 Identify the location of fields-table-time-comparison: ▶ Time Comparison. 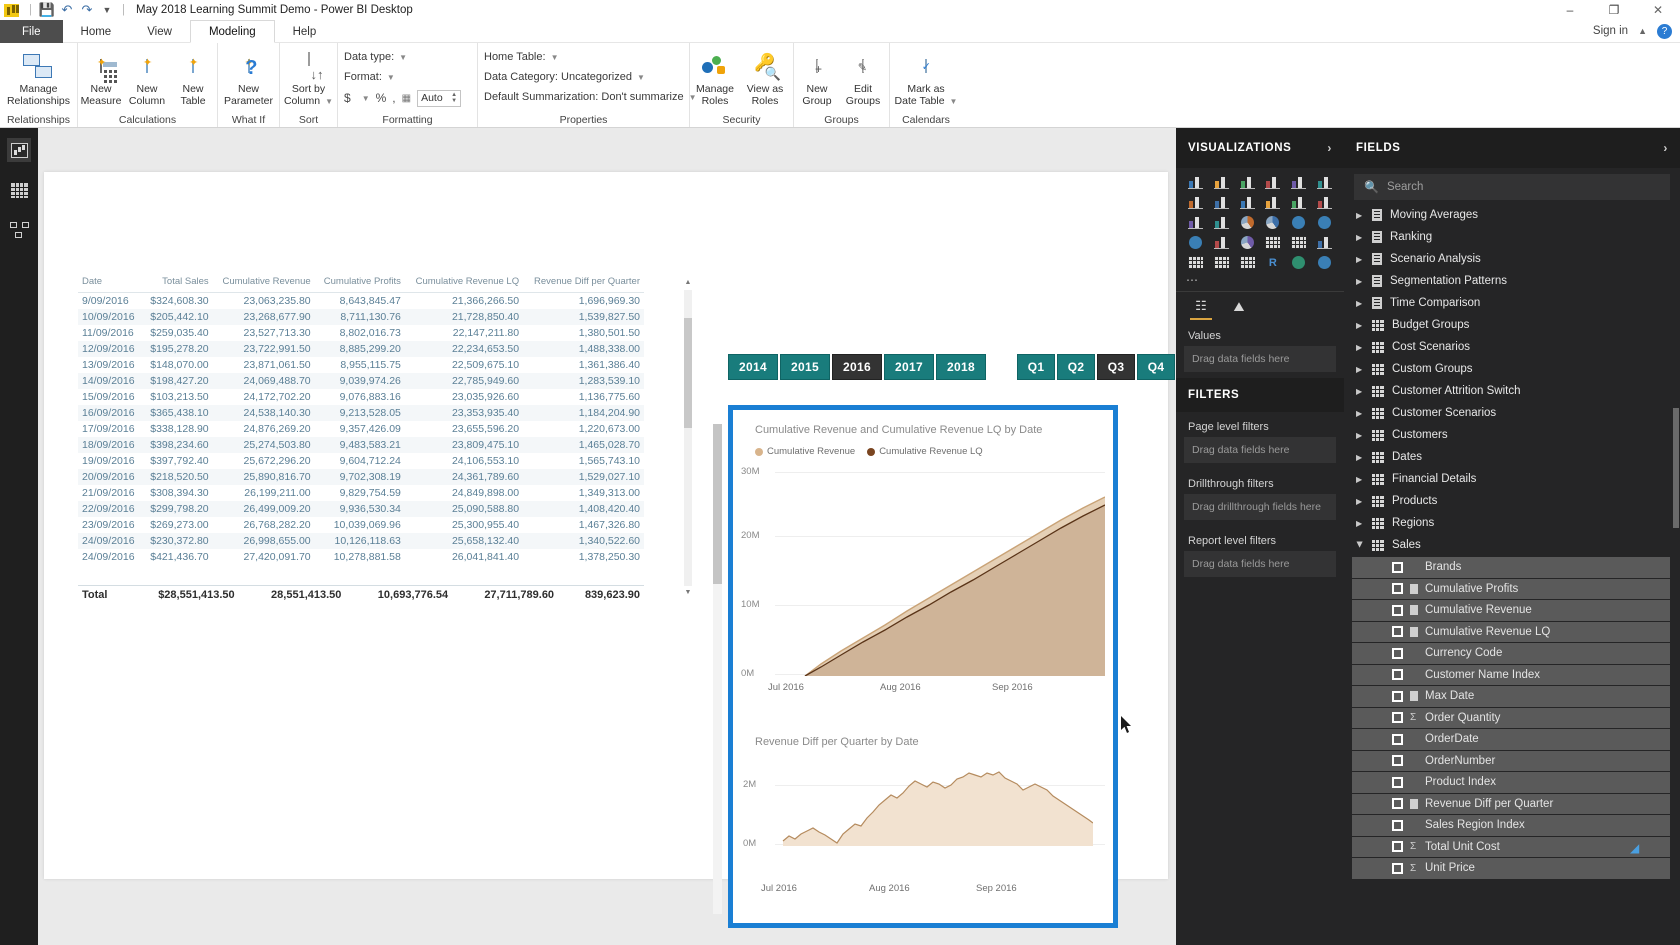
(1512, 303).